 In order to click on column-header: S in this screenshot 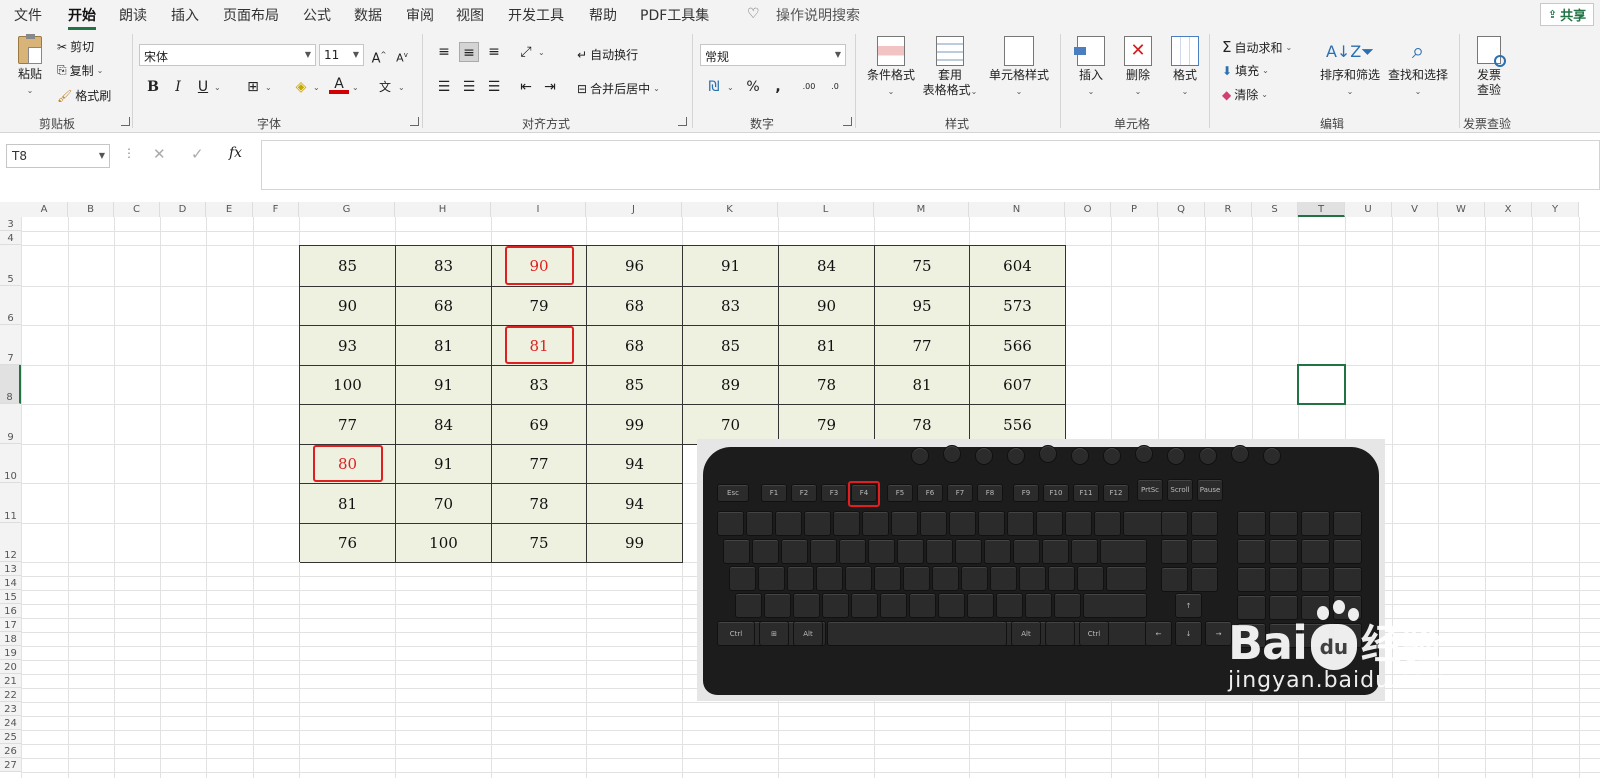, I will do `click(1275, 209)`.